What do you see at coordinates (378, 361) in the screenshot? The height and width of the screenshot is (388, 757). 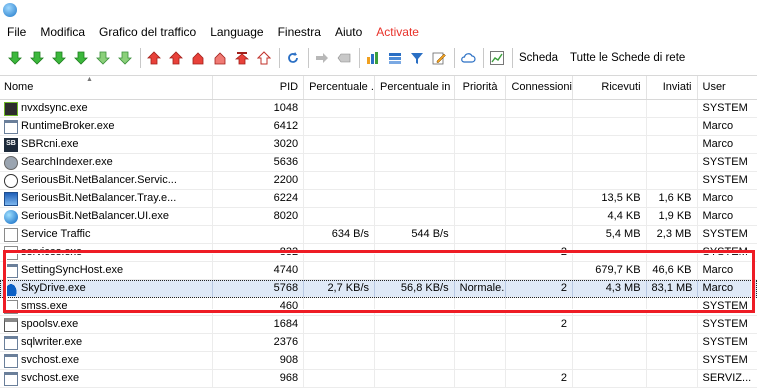 I see `table-row: svchost.exe908SYSTEM` at bounding box center [378, 361].